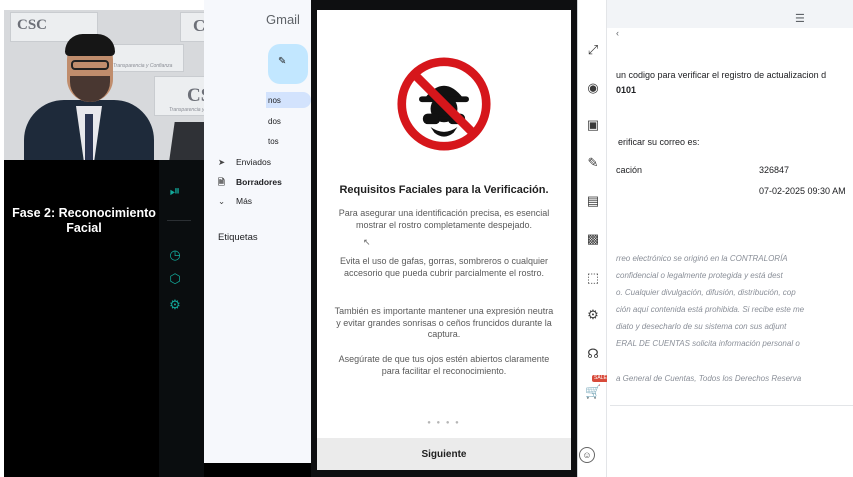 Image resolution: width=853 pixels, height=477 pixels. Describe the element at coordinates (731, 405) in the screenshot. I see `email-divider` at that location.